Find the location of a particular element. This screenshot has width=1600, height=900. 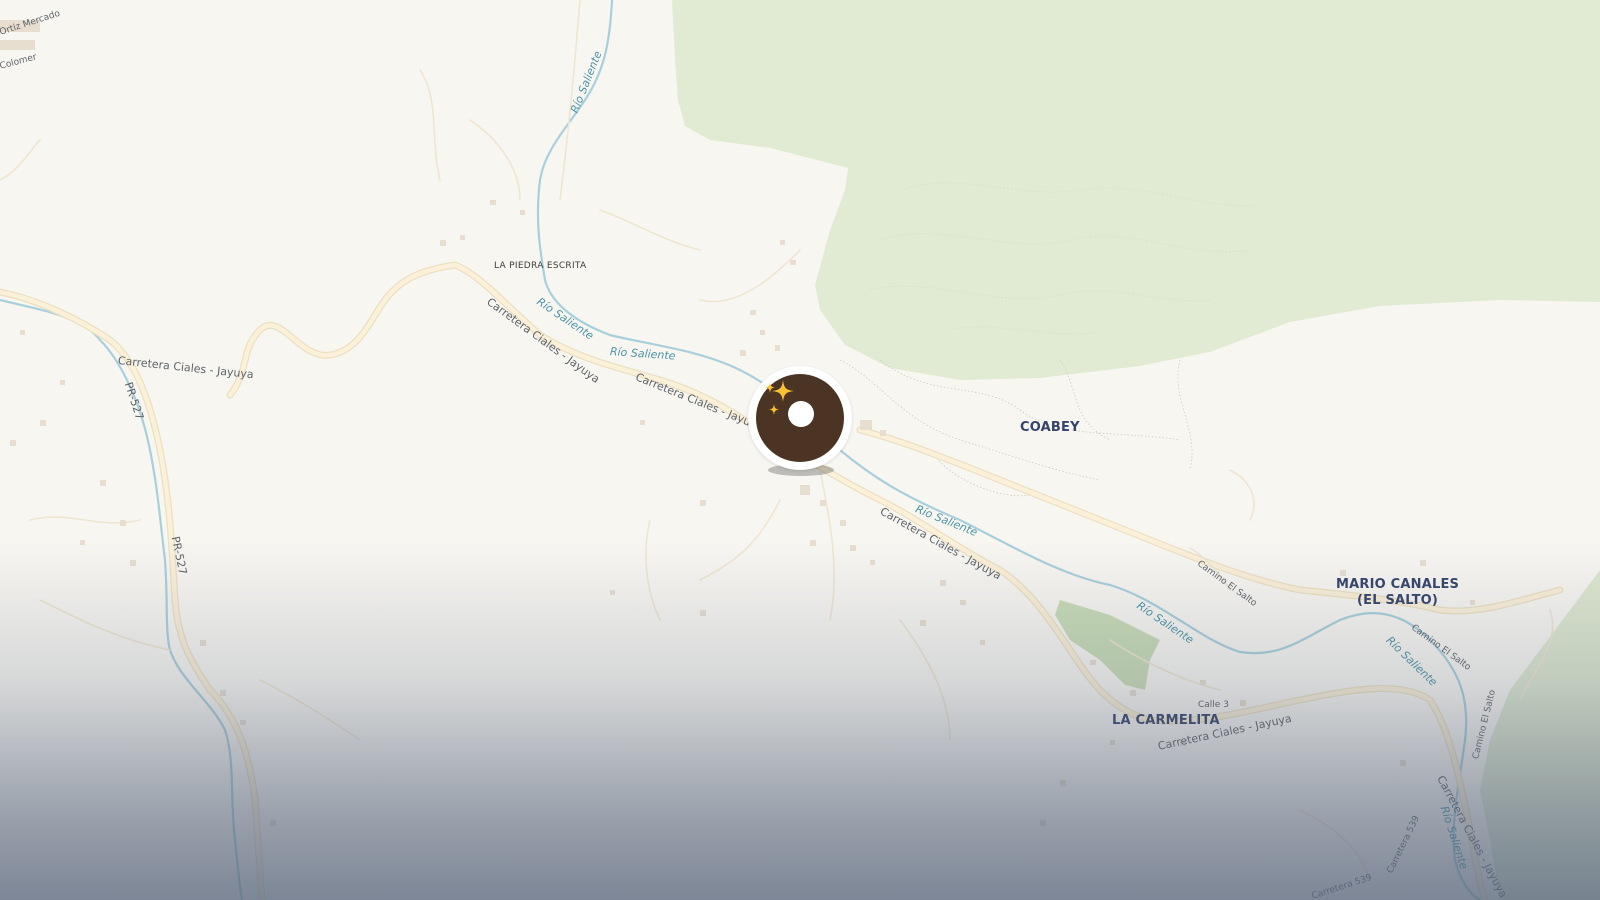

place-label-mario-canales: MARIO CANALES (EL SALTO) is located at coordinates (1398, 592).